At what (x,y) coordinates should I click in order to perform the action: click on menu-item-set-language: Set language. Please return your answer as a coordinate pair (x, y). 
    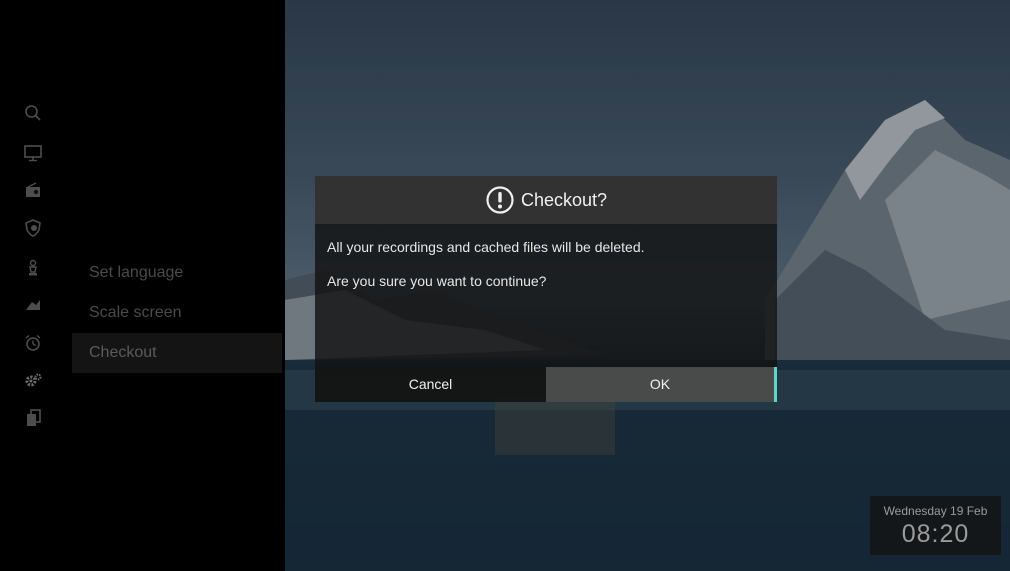
    Looking at the image, I should click on (177, 273).